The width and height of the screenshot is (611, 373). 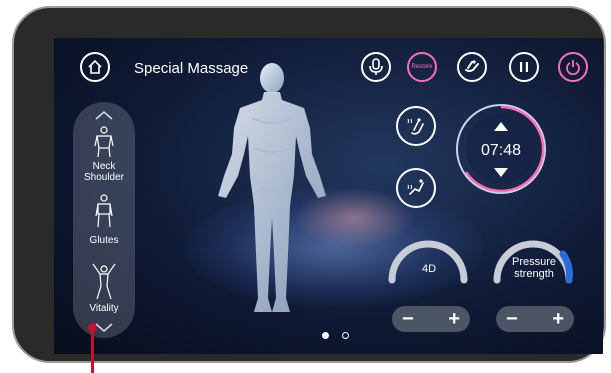 I want to click on power-icon, so click(x=573, y=67).